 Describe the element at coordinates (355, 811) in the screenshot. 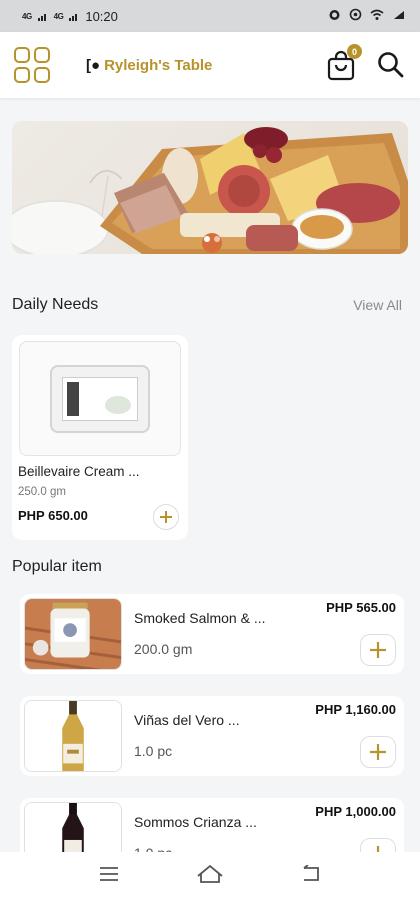

I see `product-price: PHP 1,000.00` at that location.